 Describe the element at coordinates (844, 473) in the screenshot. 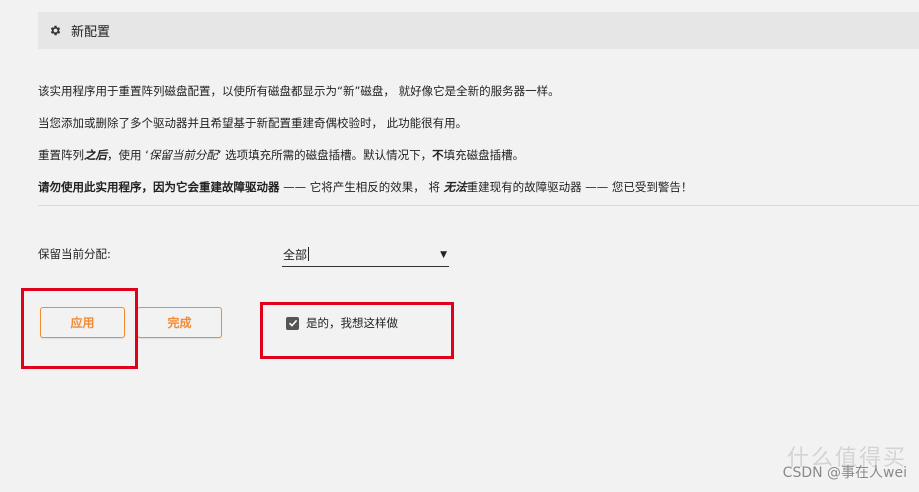

I see `watermark-author: CSDN @事在人wei` at that location.